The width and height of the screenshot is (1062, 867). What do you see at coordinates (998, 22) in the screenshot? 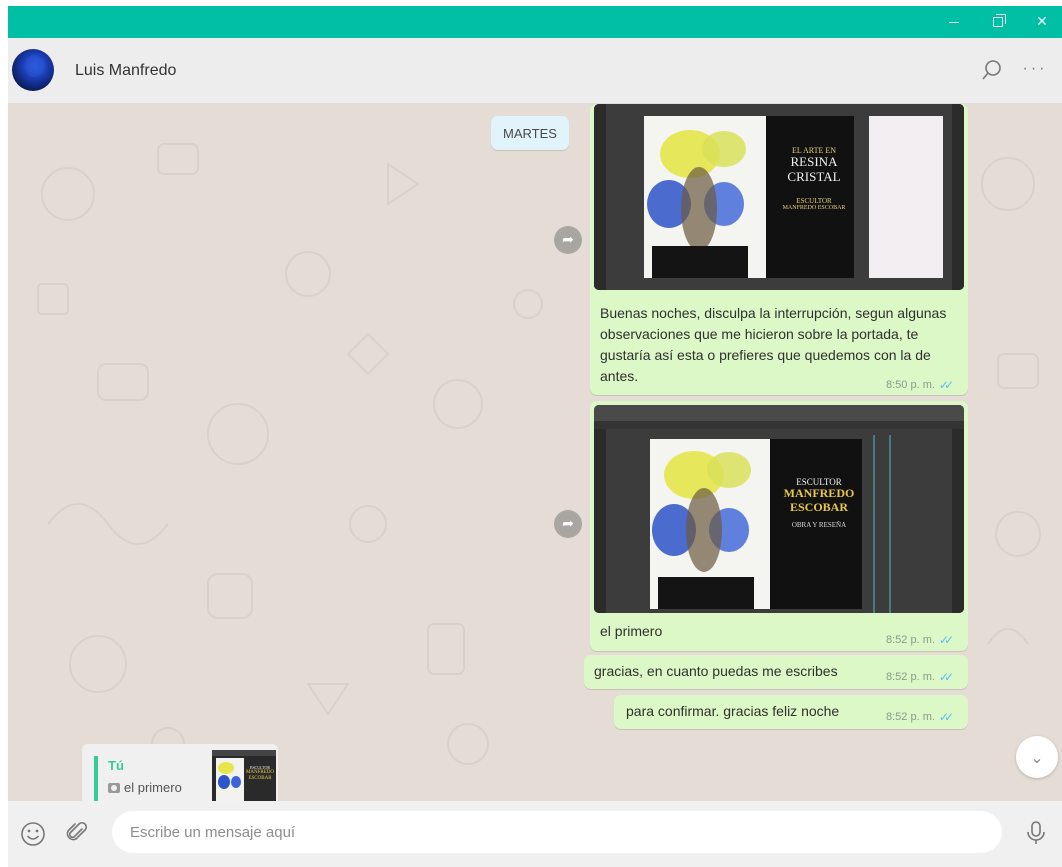
I see `restore-icon` at bounding box center [998, 22].